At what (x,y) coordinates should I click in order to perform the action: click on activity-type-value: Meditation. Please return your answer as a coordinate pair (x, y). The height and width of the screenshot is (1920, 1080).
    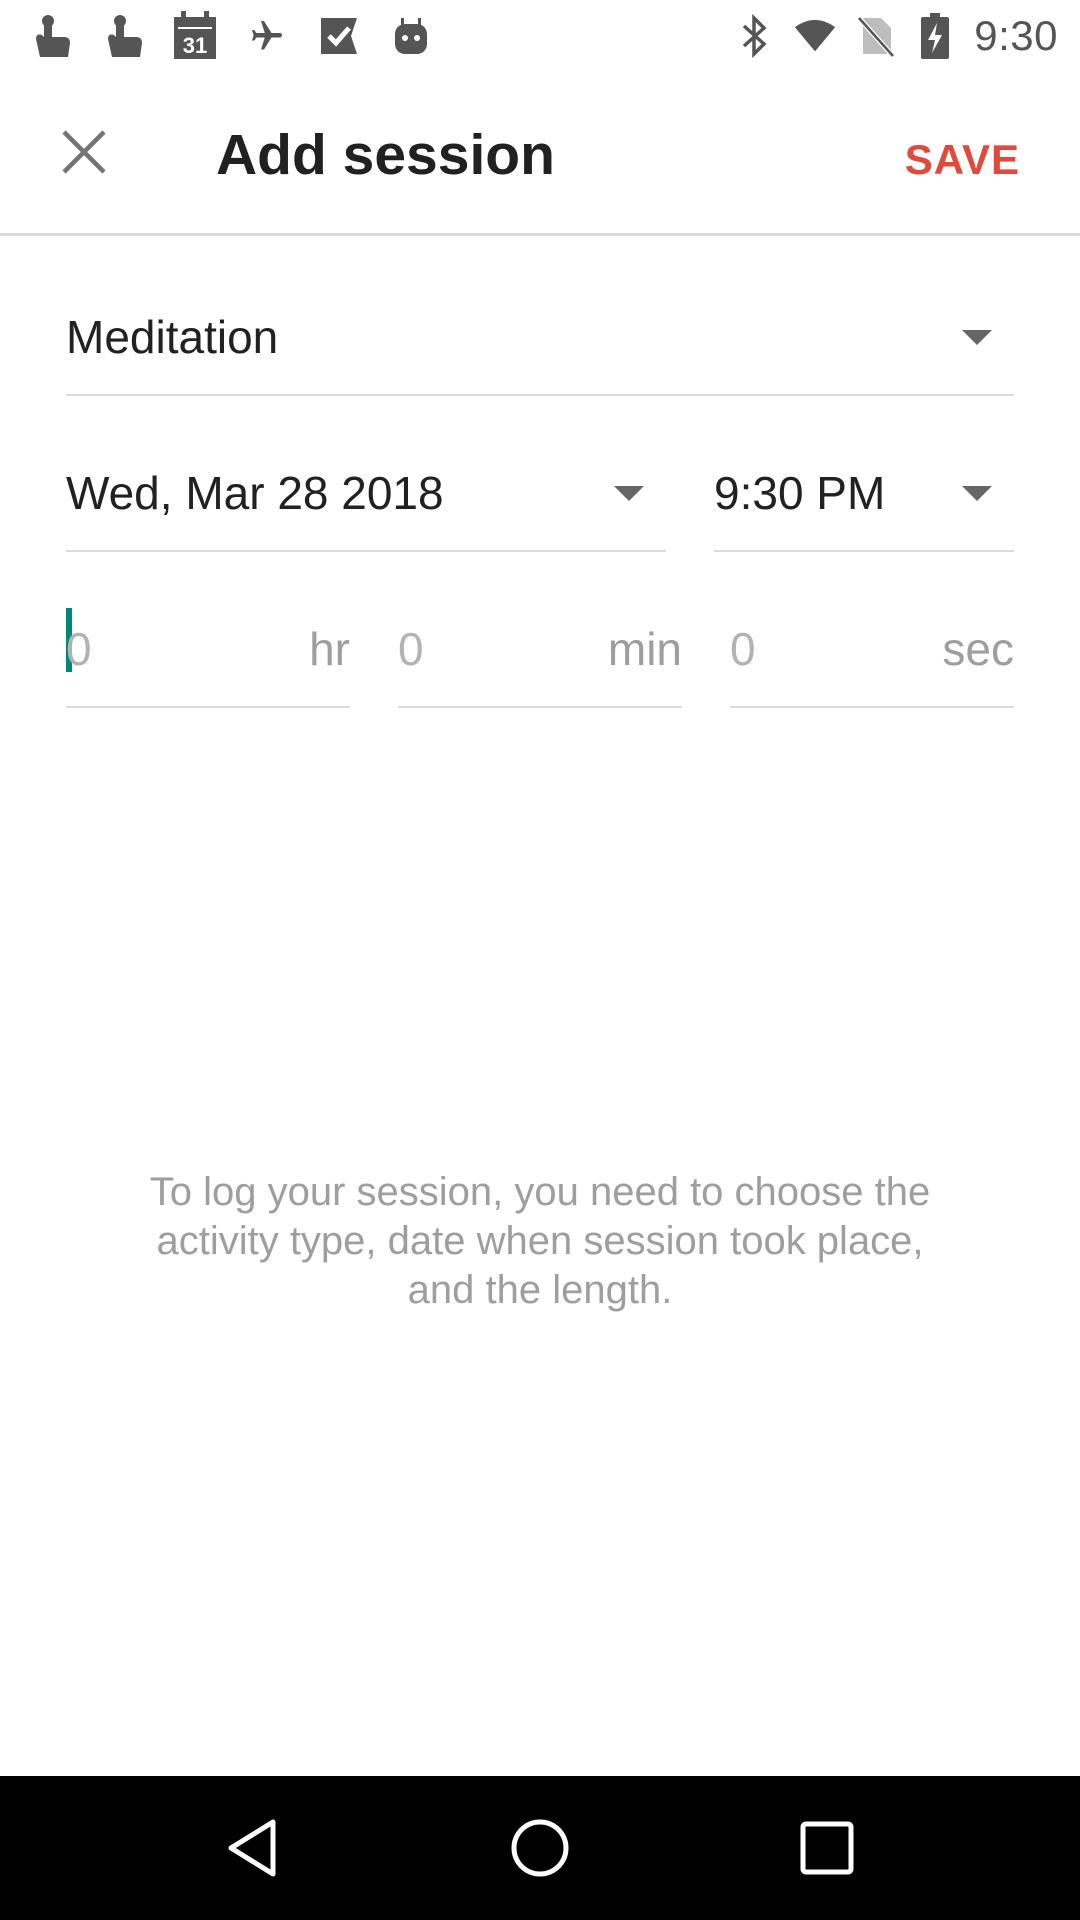
    Looking at the image, I should click on (172, 337).